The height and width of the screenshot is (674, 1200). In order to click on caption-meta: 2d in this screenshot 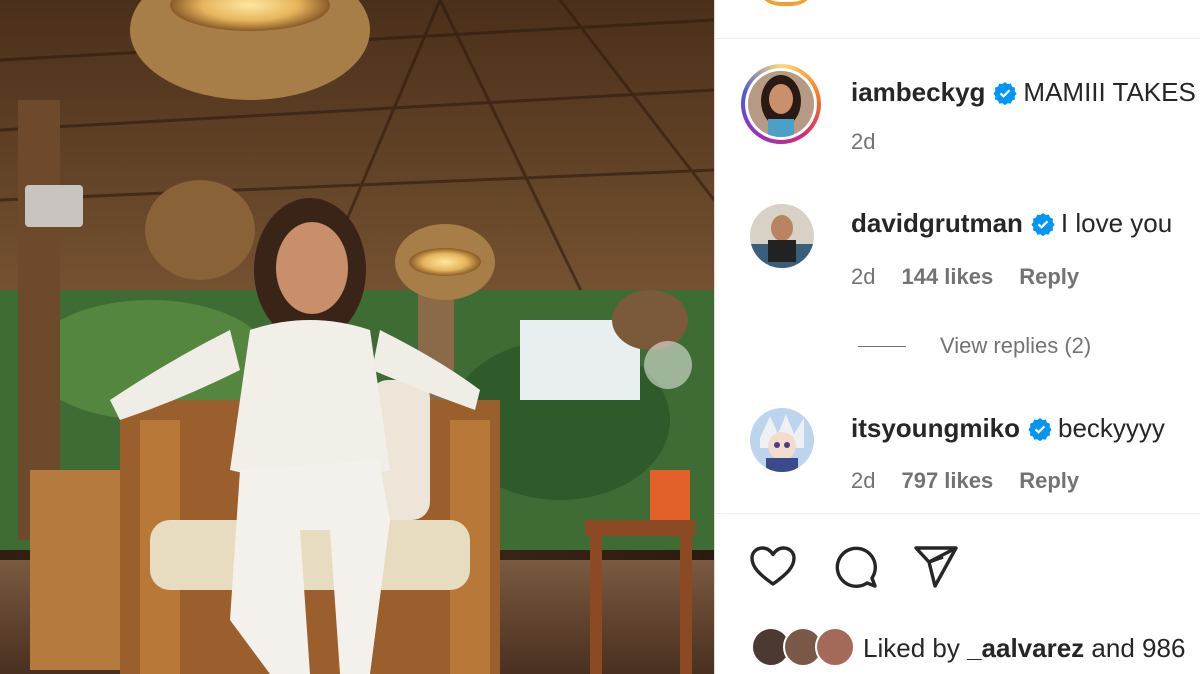, I will do `click(863, 142)`.